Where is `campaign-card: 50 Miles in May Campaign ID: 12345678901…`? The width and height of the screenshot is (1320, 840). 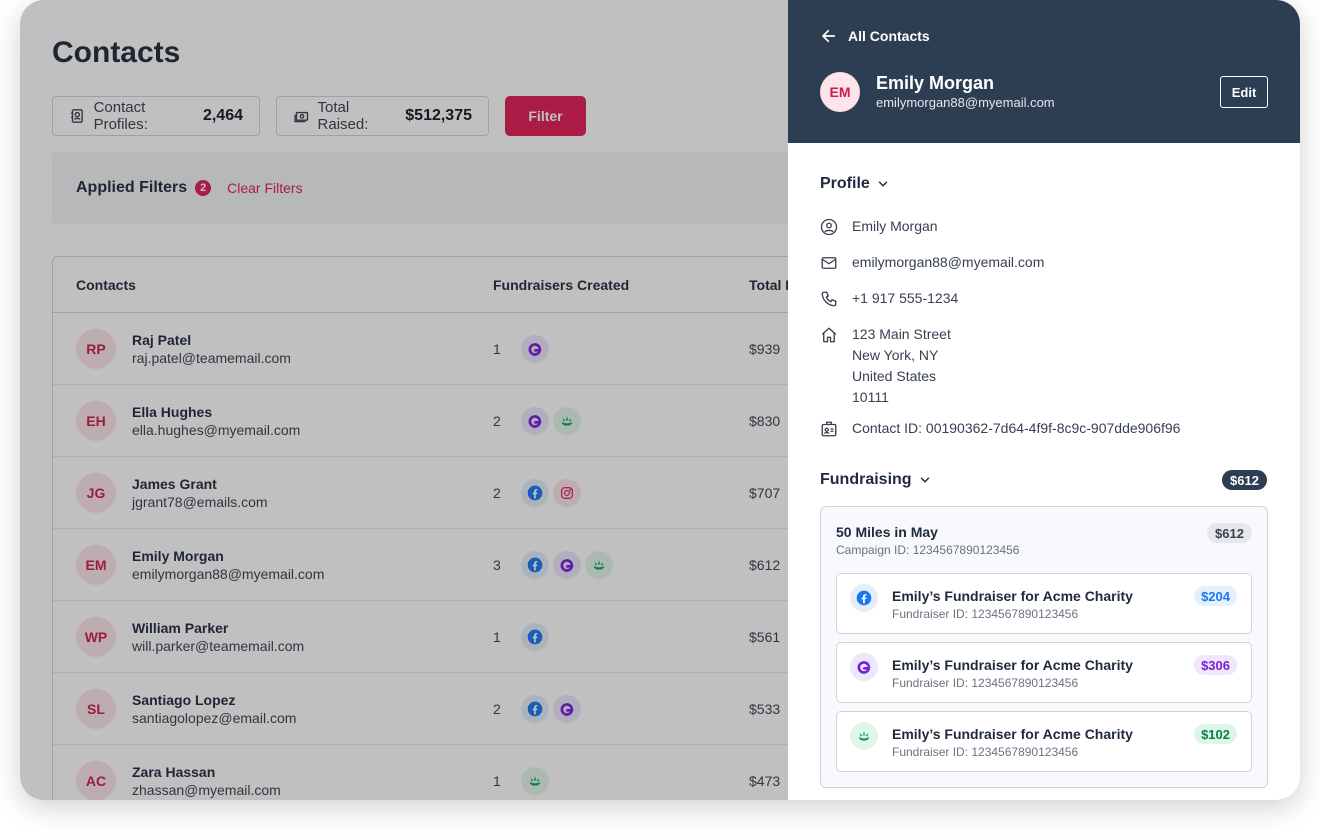 campaign-card: 50 Miles in May Campaign ID: 12345678901… is located at coordinates (1044, 647).